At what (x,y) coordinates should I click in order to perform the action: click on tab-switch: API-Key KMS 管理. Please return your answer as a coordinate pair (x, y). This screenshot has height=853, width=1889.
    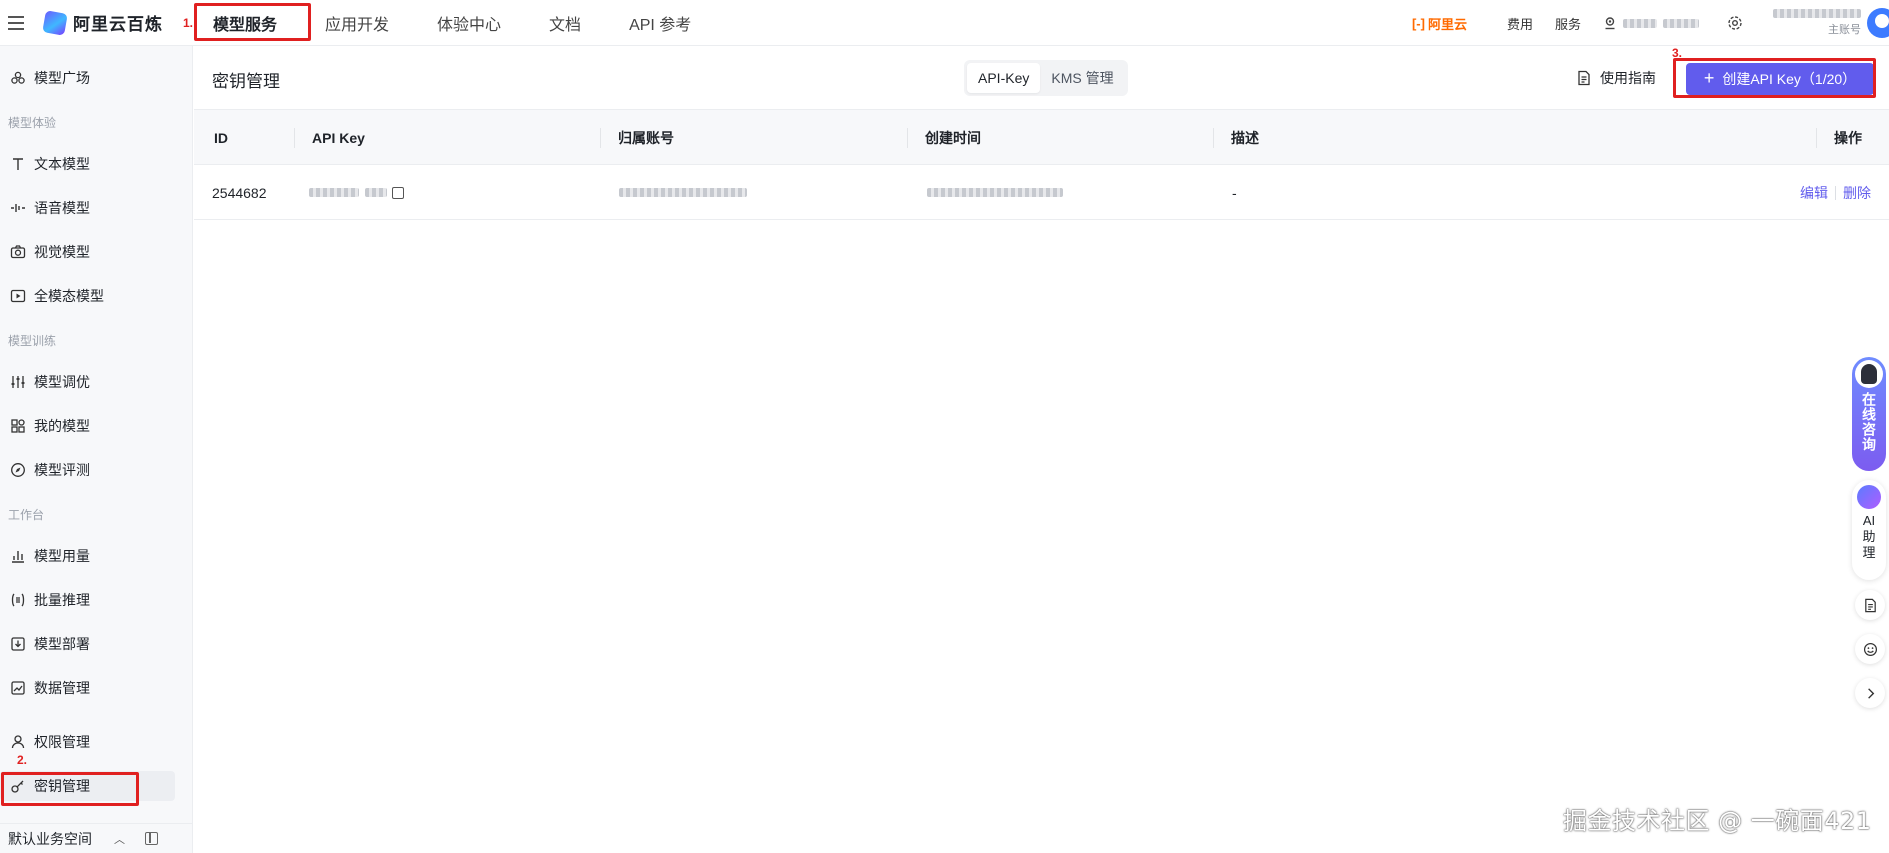
    Looking at the image, I should click on (1046, 78).